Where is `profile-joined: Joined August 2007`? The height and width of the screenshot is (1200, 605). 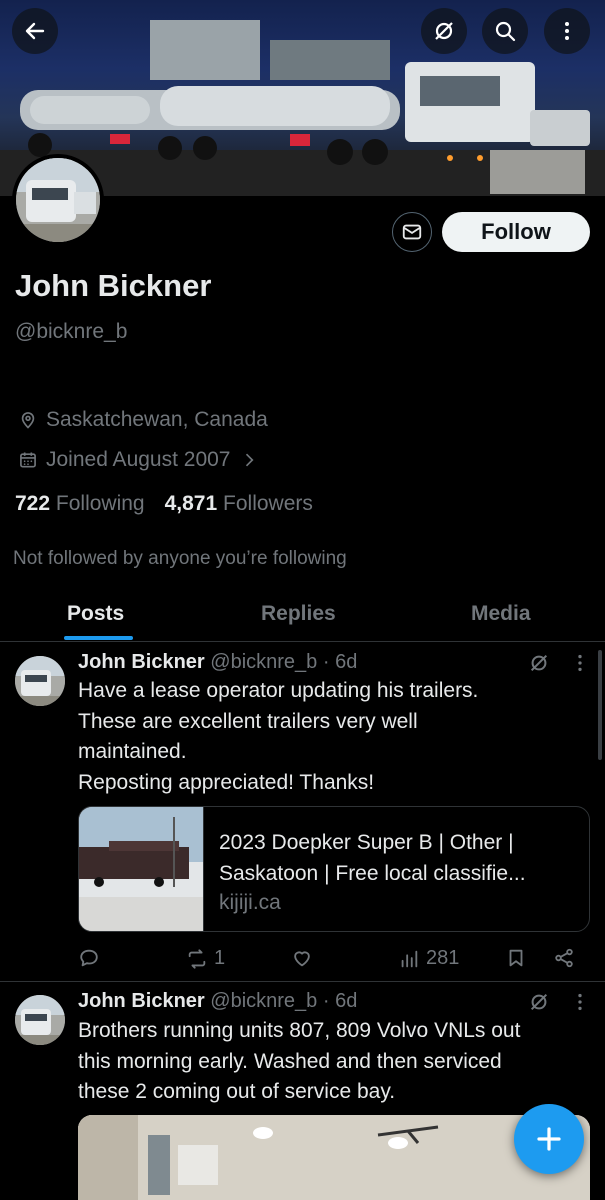
profile-joined: Joined August 2007 is located at coordinates (138, 460).